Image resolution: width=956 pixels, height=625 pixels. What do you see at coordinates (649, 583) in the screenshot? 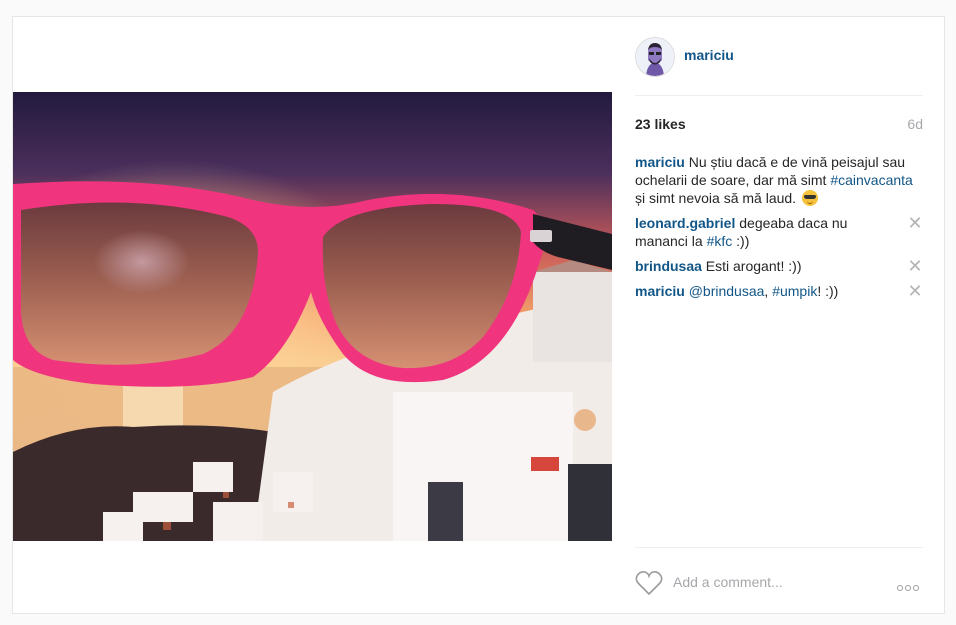
I see `heart-outline-icon` at bounding box center [649, 583].